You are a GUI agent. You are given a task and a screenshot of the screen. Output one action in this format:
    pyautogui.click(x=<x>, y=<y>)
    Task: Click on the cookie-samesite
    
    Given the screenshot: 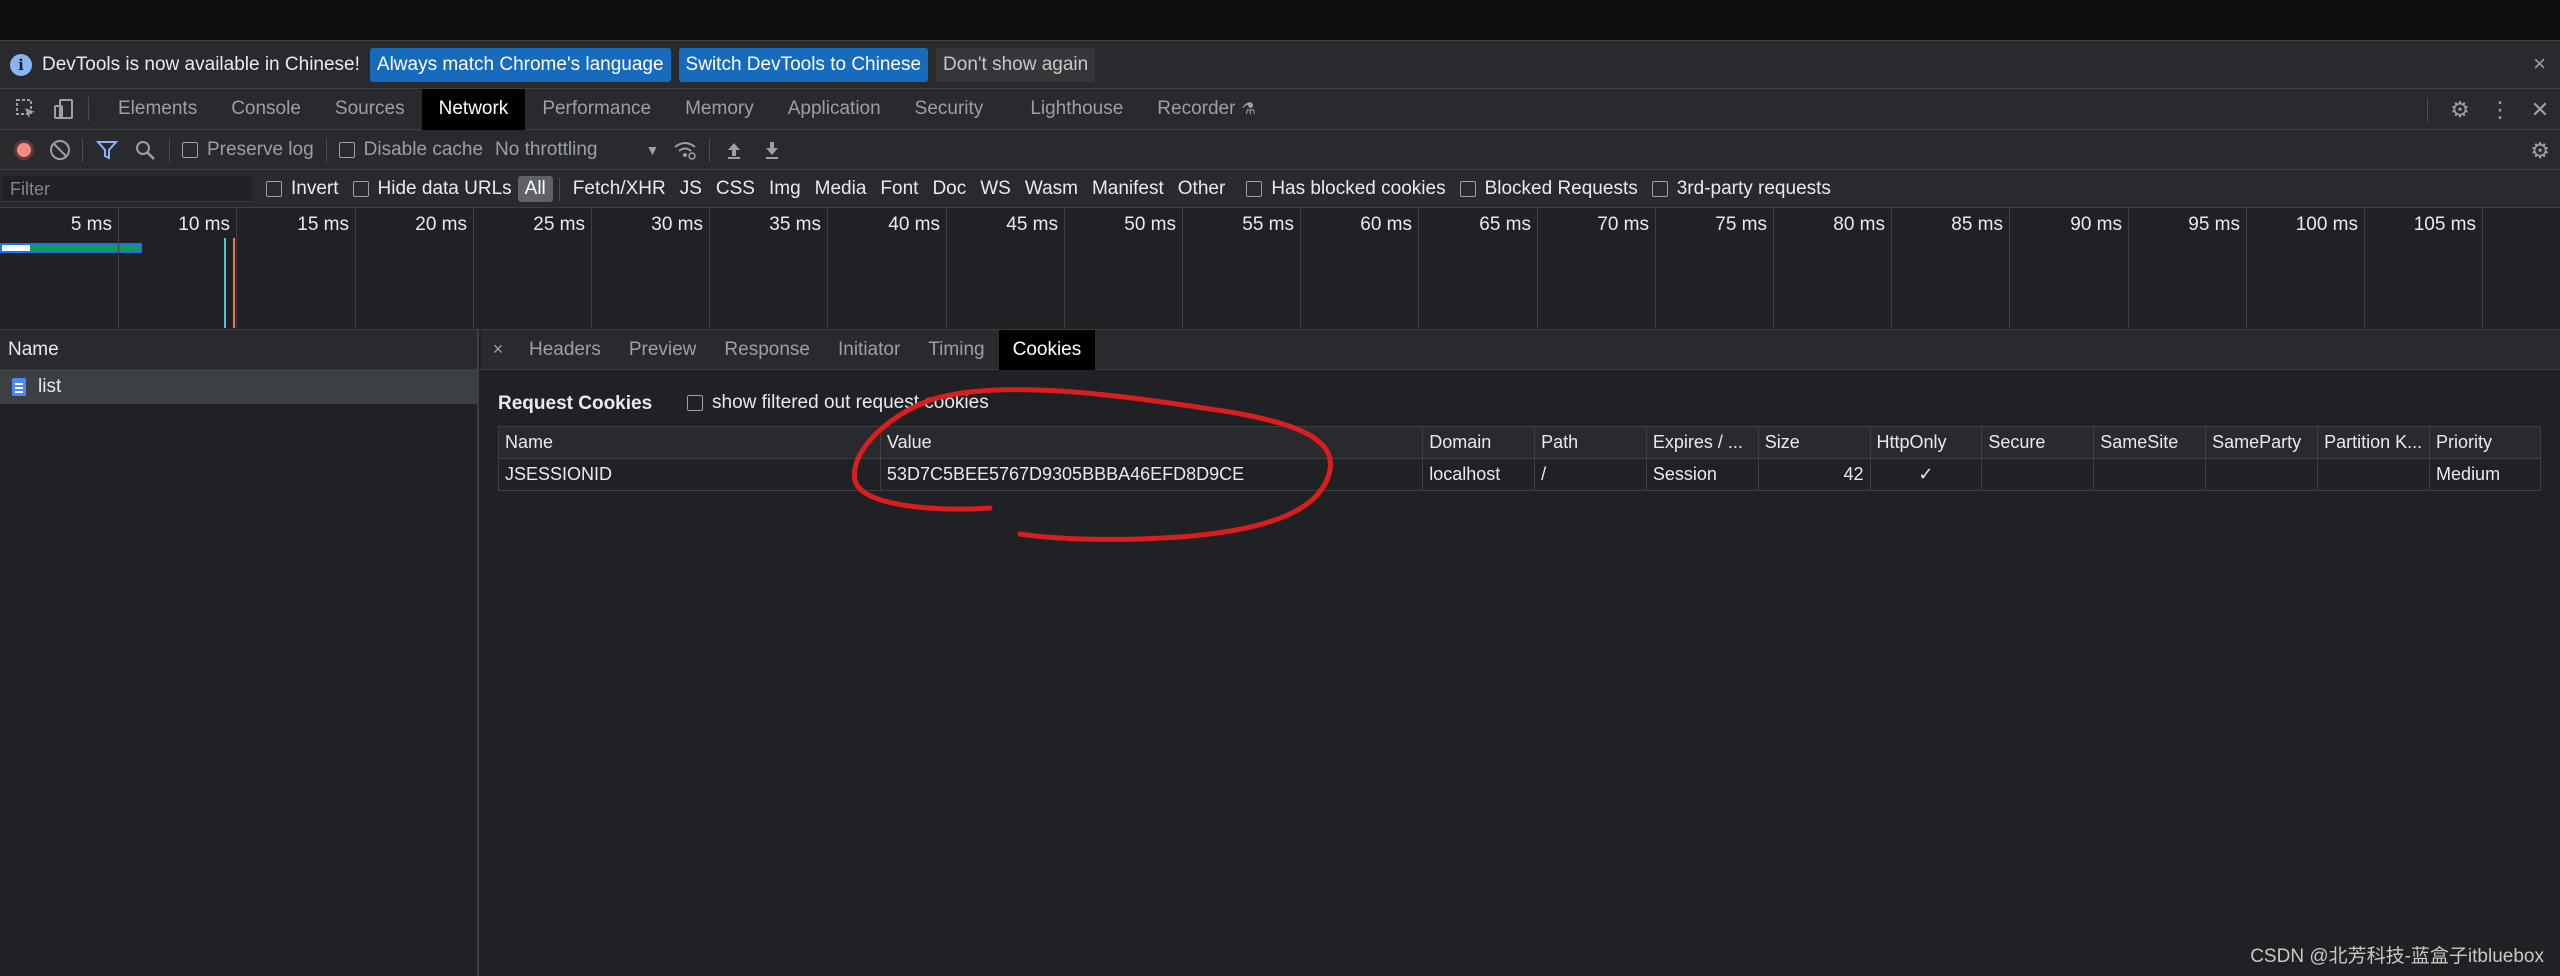 What is the action you would take?
    pyautogui.click(x=2150, y=474)
    